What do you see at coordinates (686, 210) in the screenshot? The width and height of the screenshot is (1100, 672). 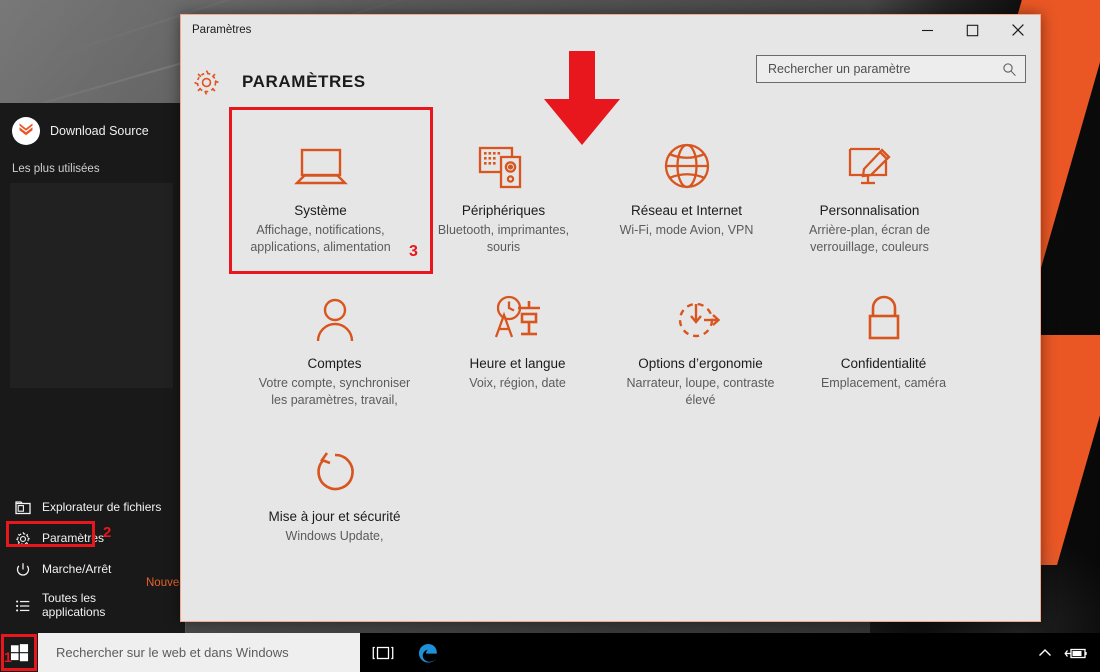 I see `tile-title: Réseau et Internet` at bounding box center [686, 210].